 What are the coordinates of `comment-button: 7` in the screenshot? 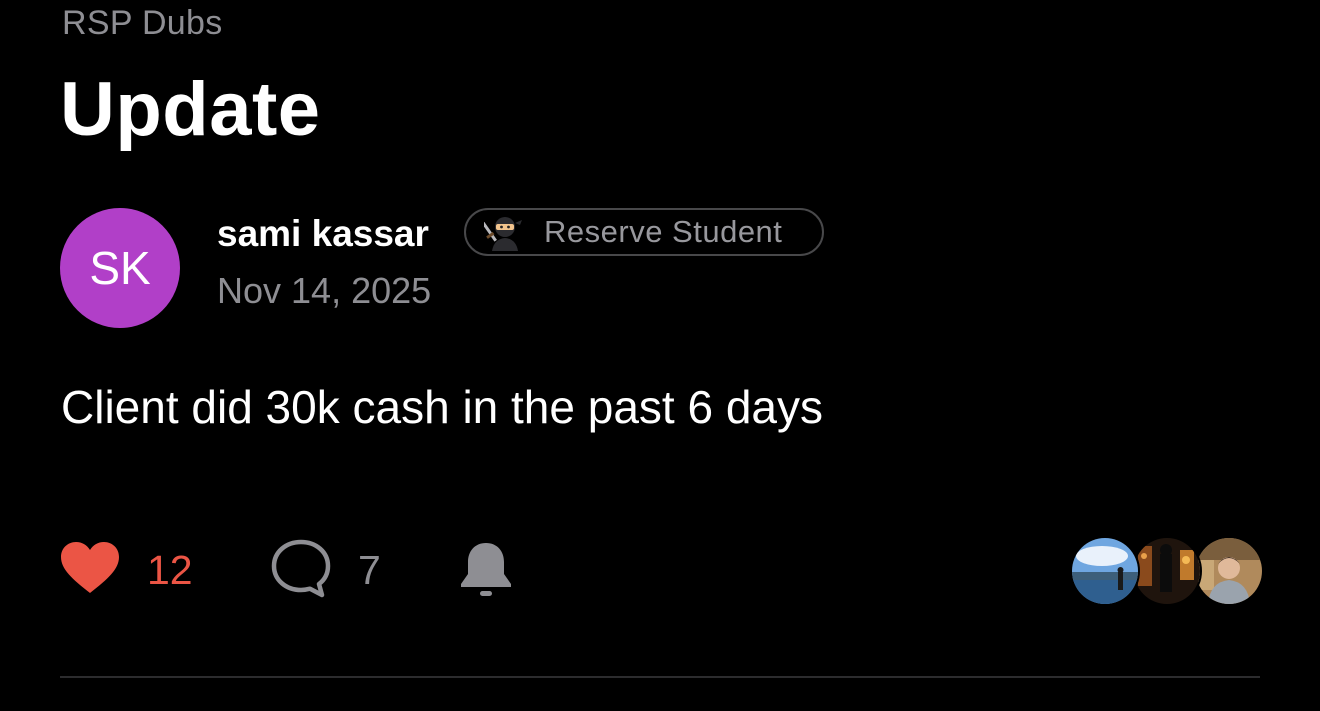 It's located at (325, 570).